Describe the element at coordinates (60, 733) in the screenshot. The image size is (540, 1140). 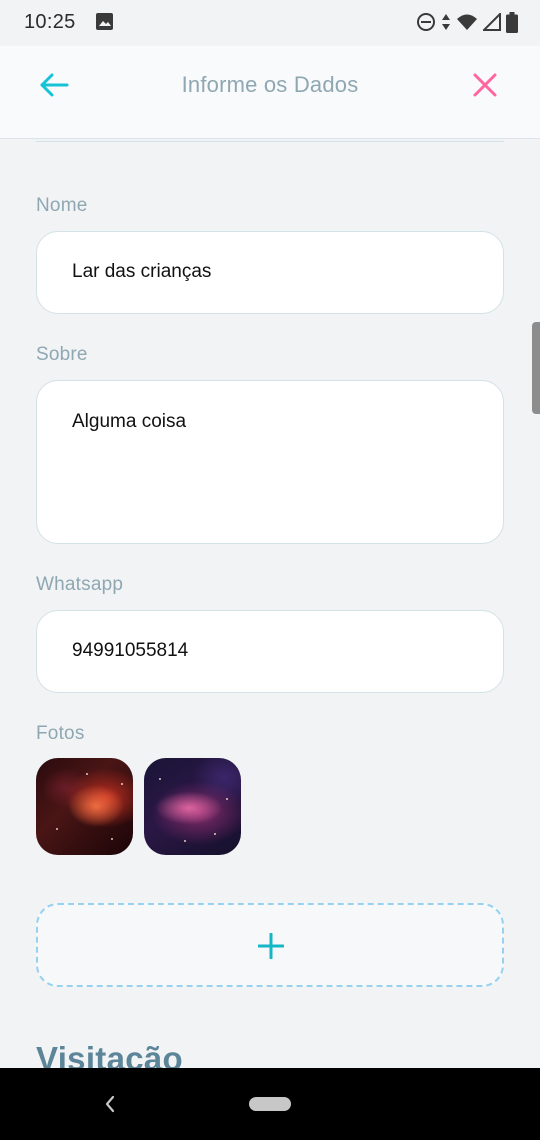
I see `photos-label: Fotos` at that location.